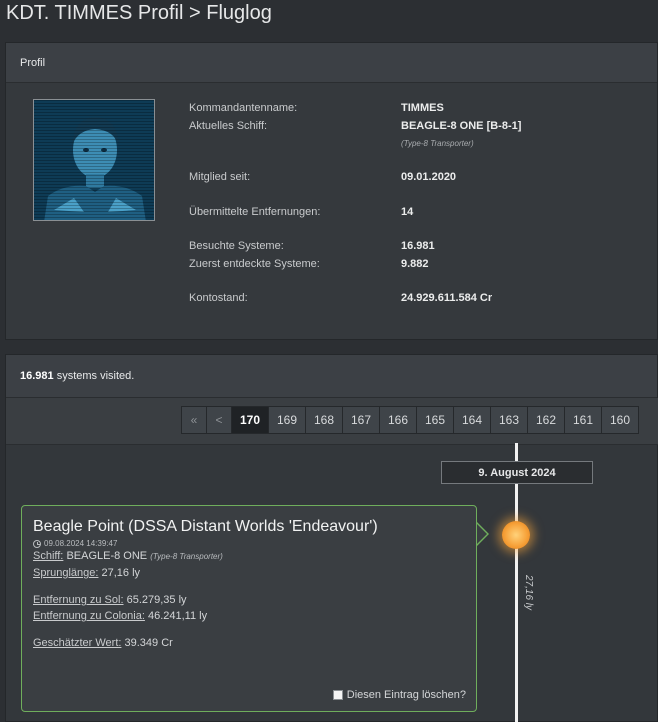  Describe the element at coordinates (516, 535) in the screenshot. I see `star-icon` at that location.